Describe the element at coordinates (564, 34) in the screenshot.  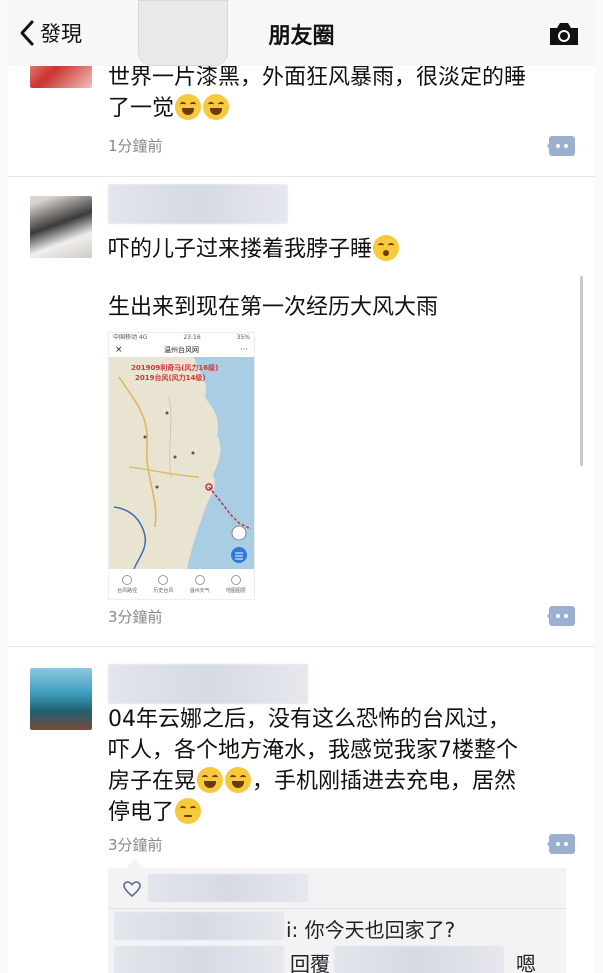
I see `camera-icon` at that location.